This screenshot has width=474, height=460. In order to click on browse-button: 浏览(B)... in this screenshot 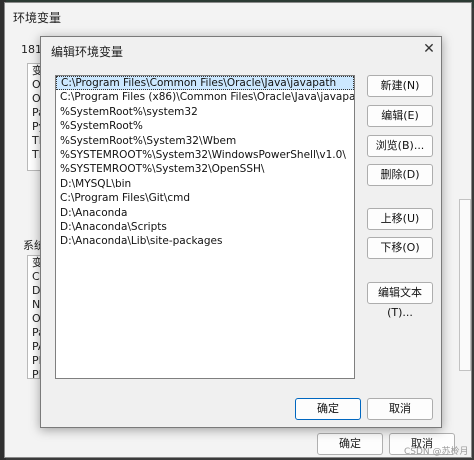, I will do `click(400, 146)`.